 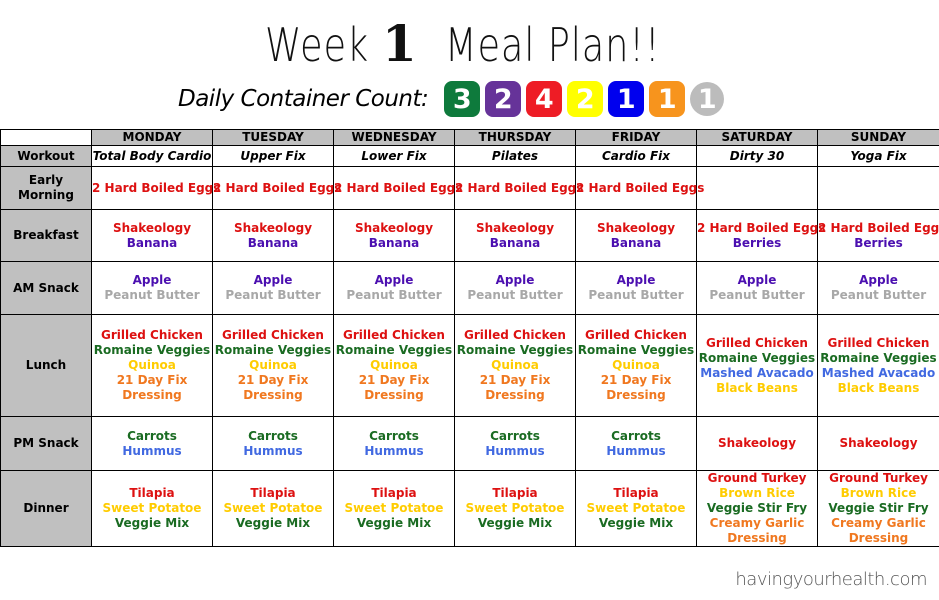 What do you see at coordinates (878, 242) in the screenshot?
I see `food-item: Berries` at bounding box center [878, 242].